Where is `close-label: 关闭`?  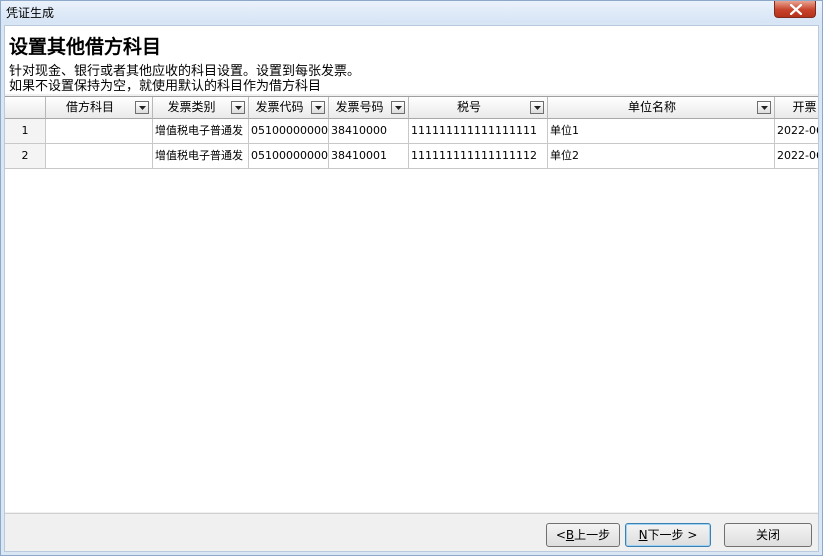 close-label: 关闭 is located at coordinates (767, 535).